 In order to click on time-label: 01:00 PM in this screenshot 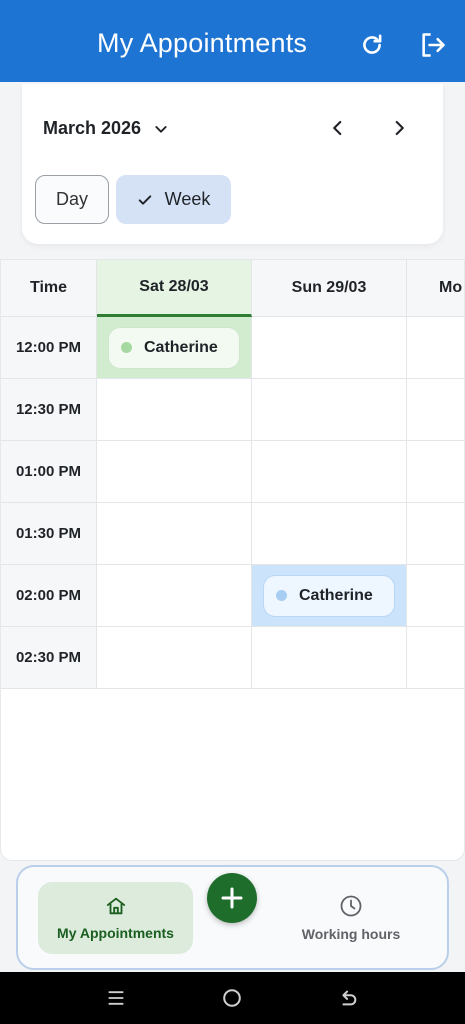, I will do `click(49, 472)`.